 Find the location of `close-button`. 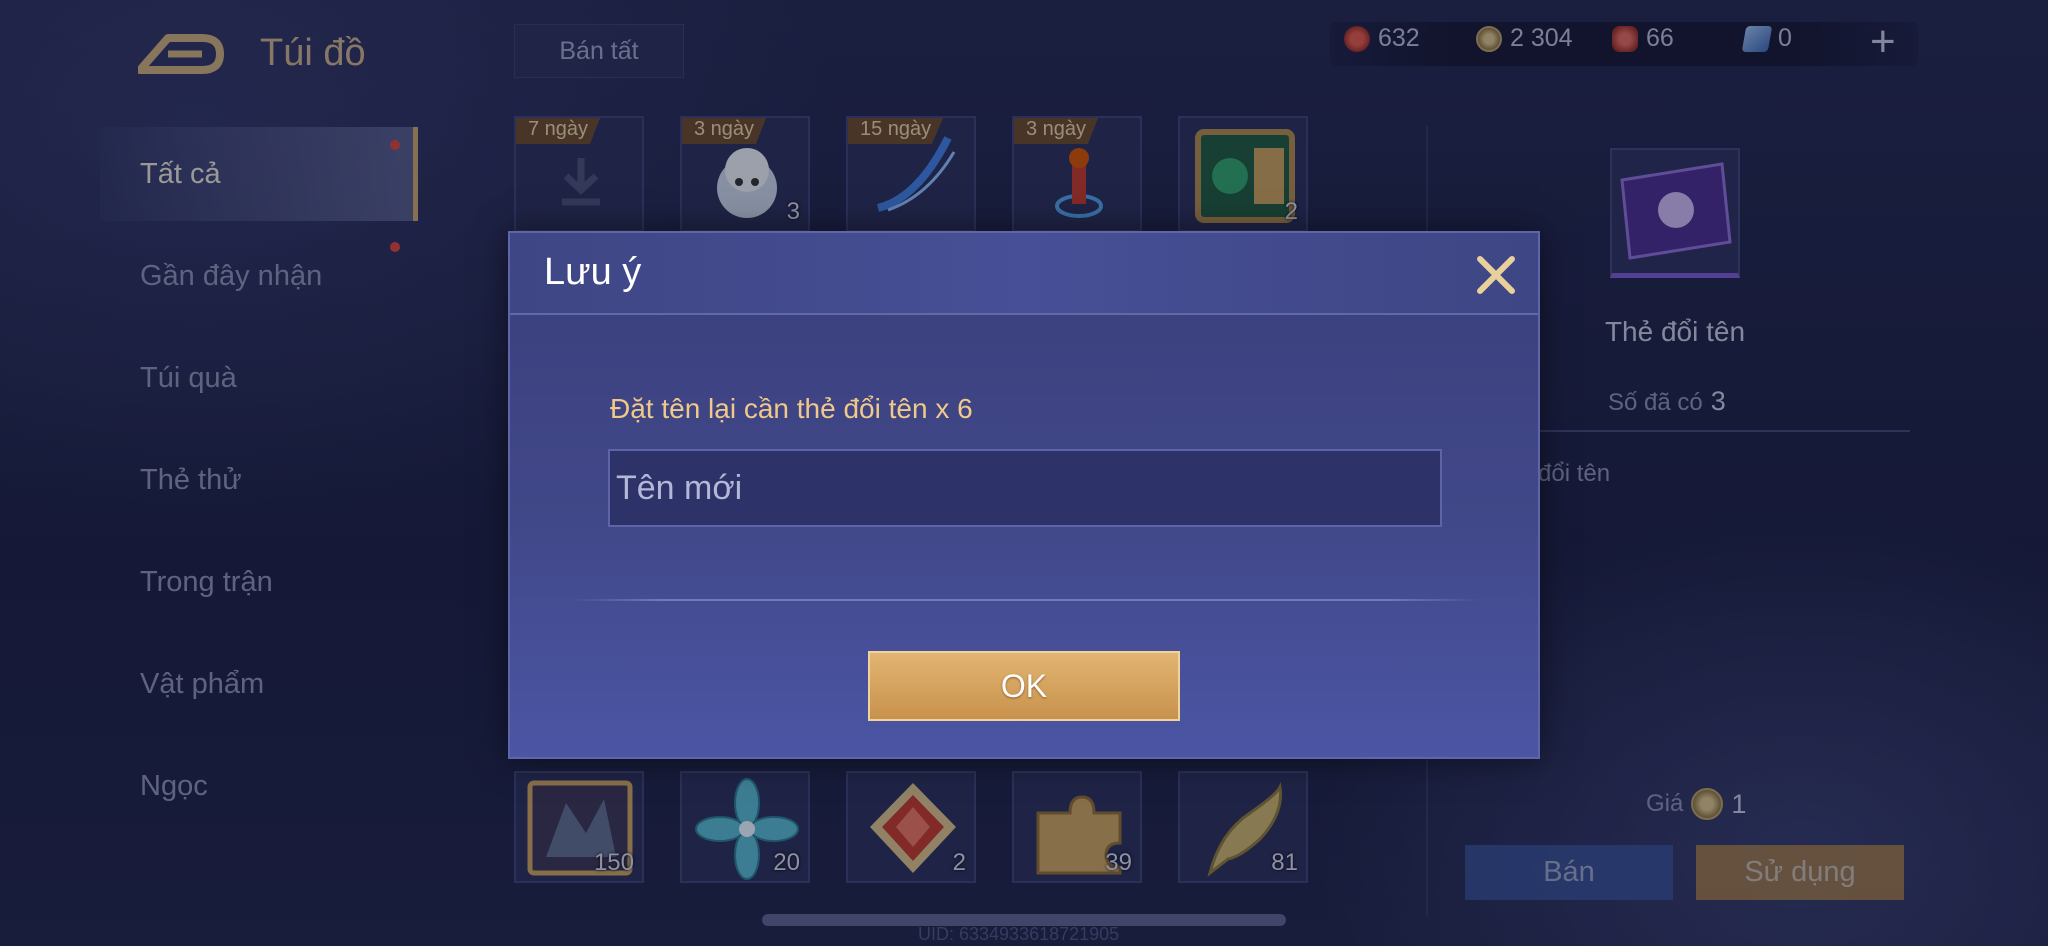

close-button is located at coordinates (1496, 275).